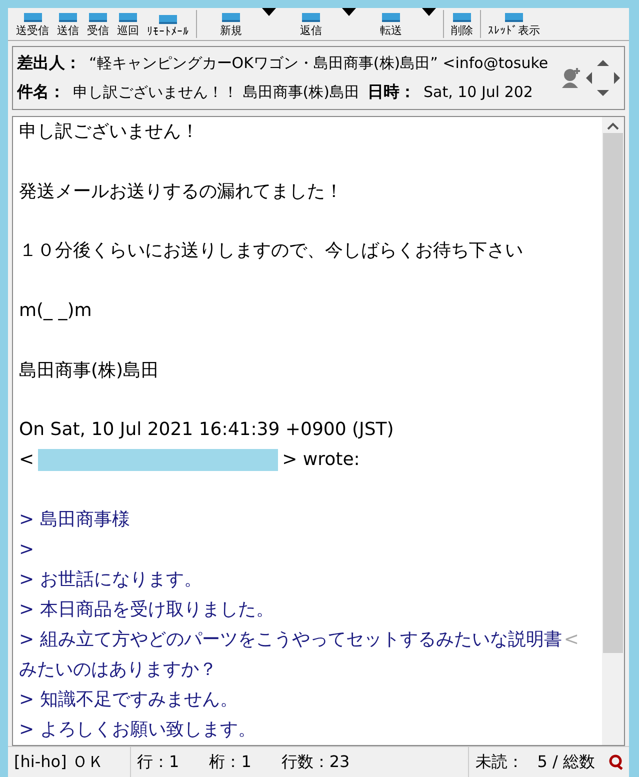  What do you see at coordinates (146, 610) in the screenshot?
I see `quoted-line: > 本日商品を受け取りました。` at bounding box center [146, 610].